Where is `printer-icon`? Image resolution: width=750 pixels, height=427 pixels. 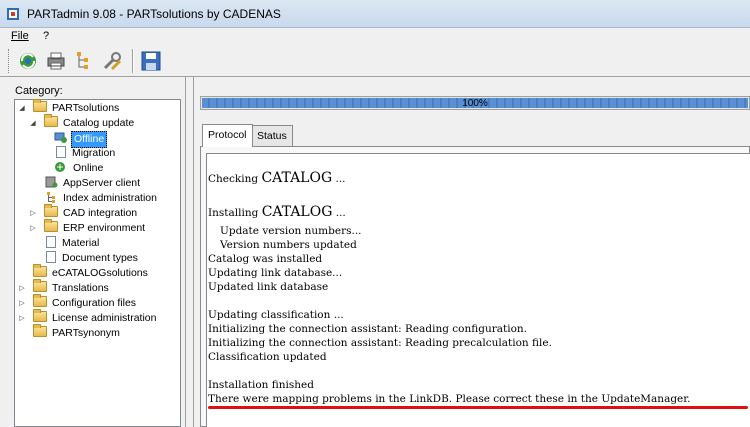
printer-icon is located at coordinates (56, 61).